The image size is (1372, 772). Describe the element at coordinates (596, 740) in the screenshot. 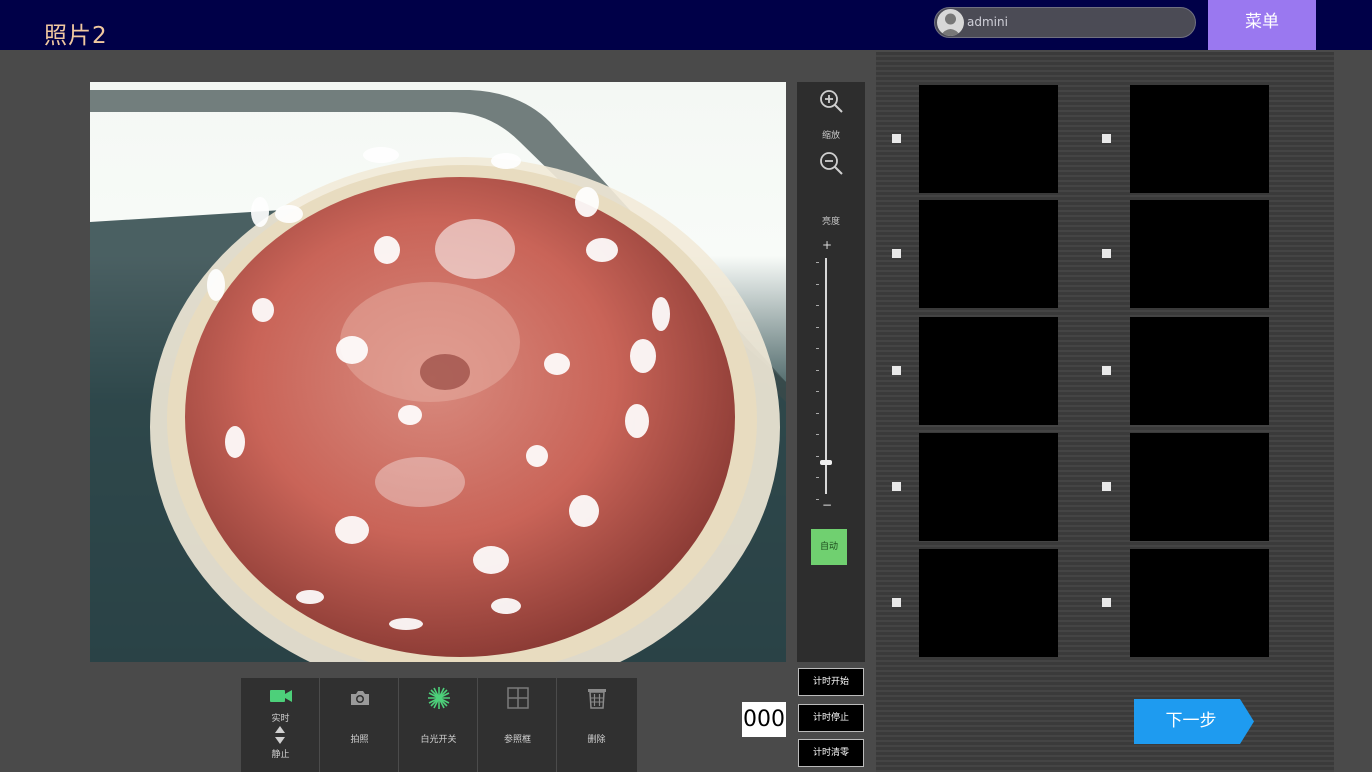

I see `delete-label: 删除` at that location.